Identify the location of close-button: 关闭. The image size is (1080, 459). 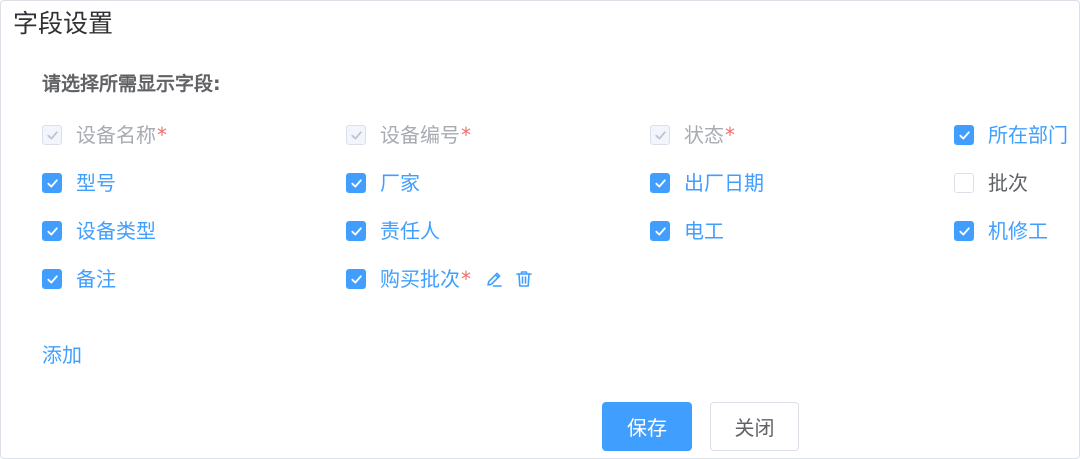
(754, 426).